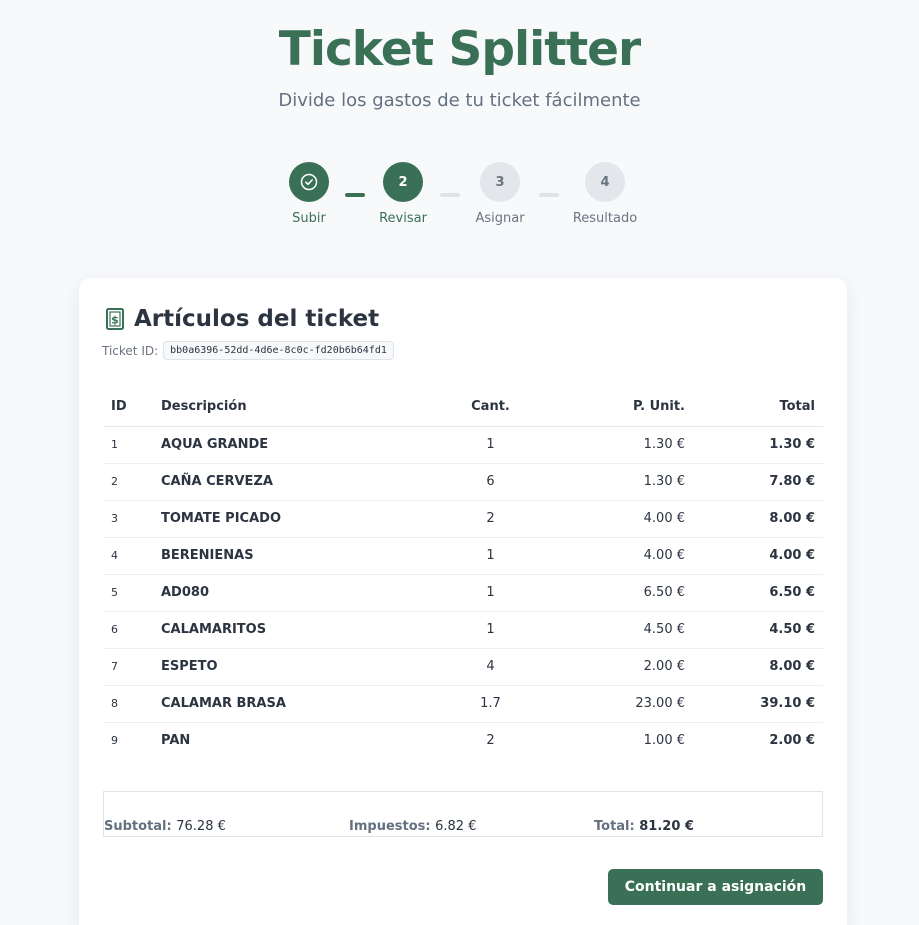 This screenshot has width=919, height=925. What do you see at coordinates (128, 556) in the screenshot?
I see `cell-id: 4` at bounding box center [128, 556].